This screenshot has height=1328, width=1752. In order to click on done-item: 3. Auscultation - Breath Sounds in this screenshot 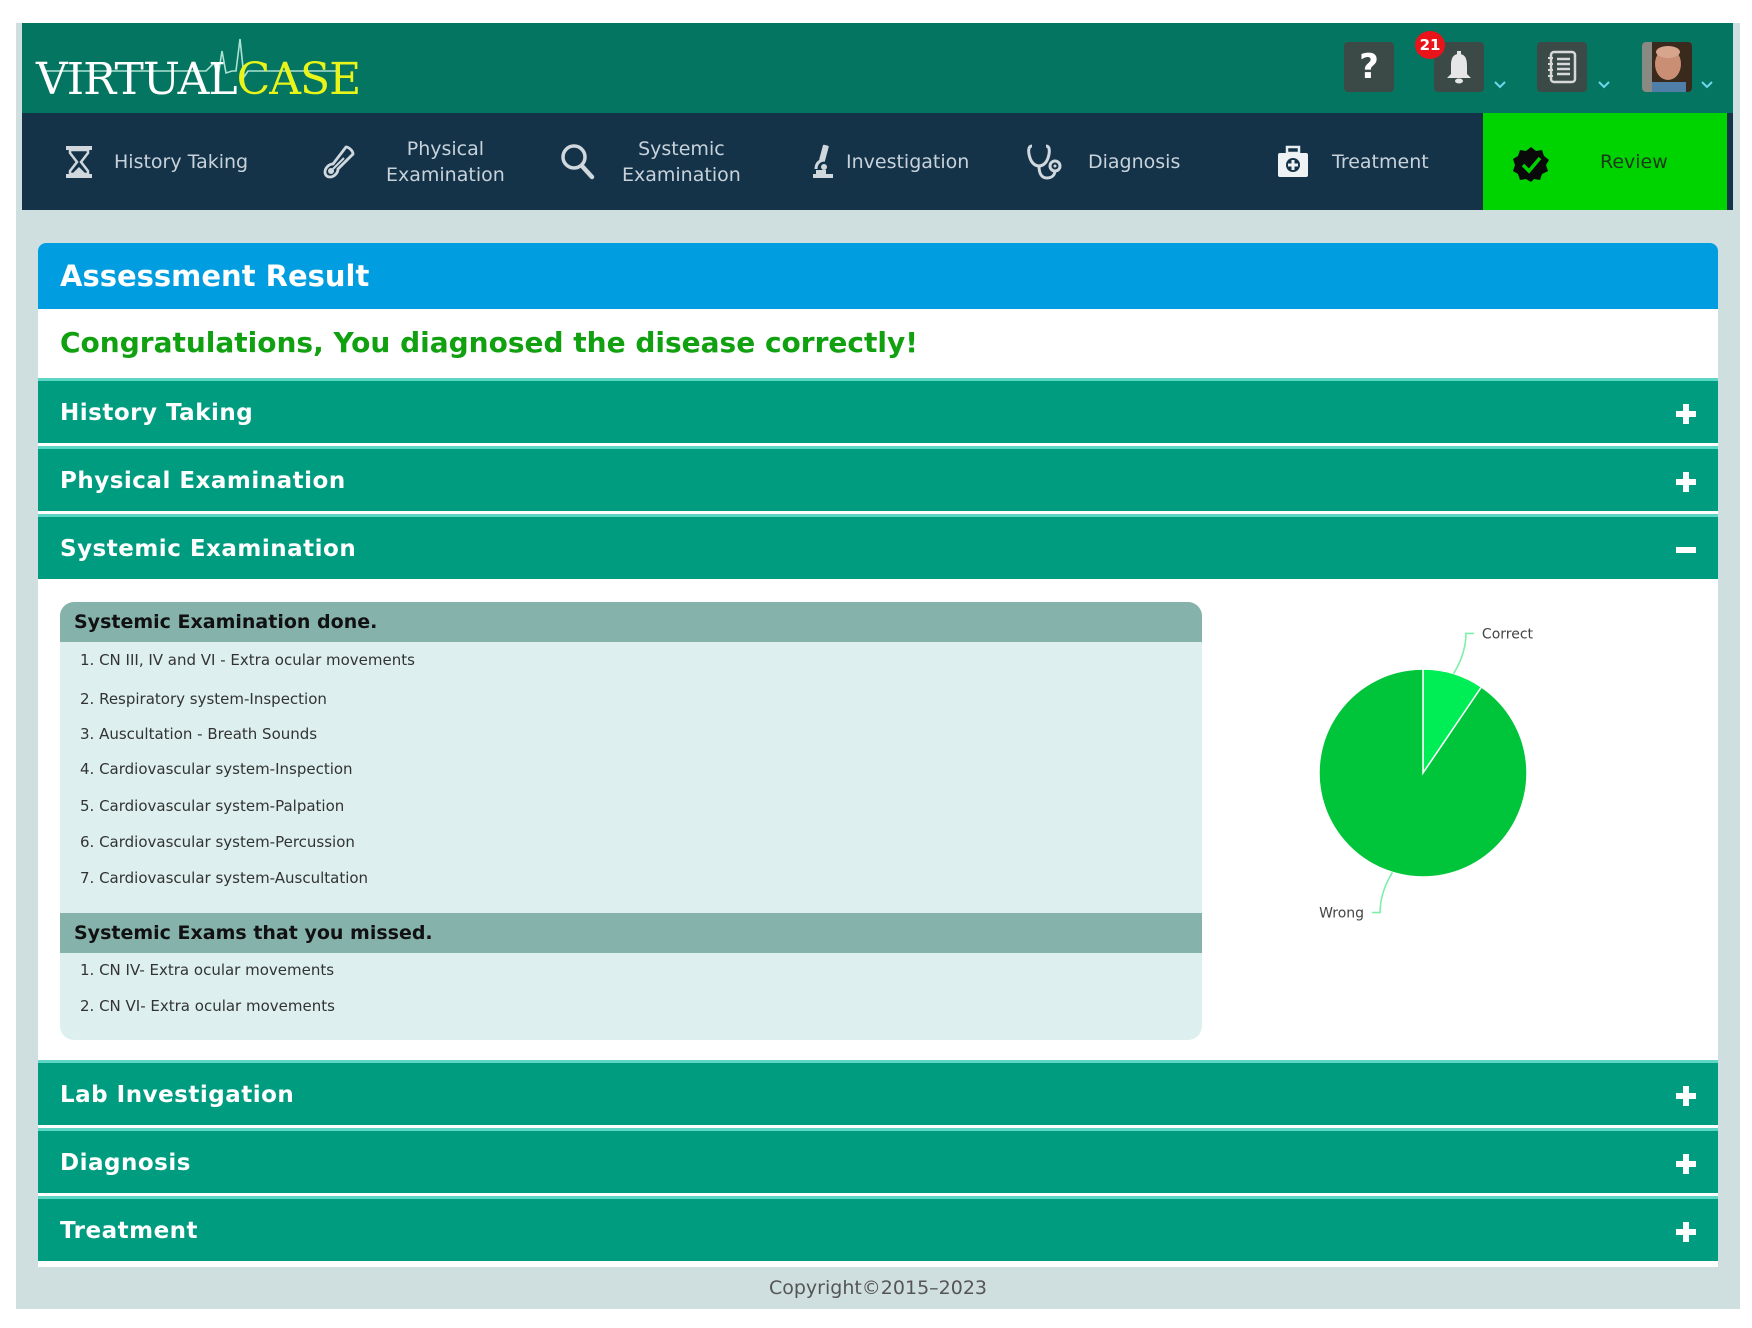, I will do `click(199, 734)`.